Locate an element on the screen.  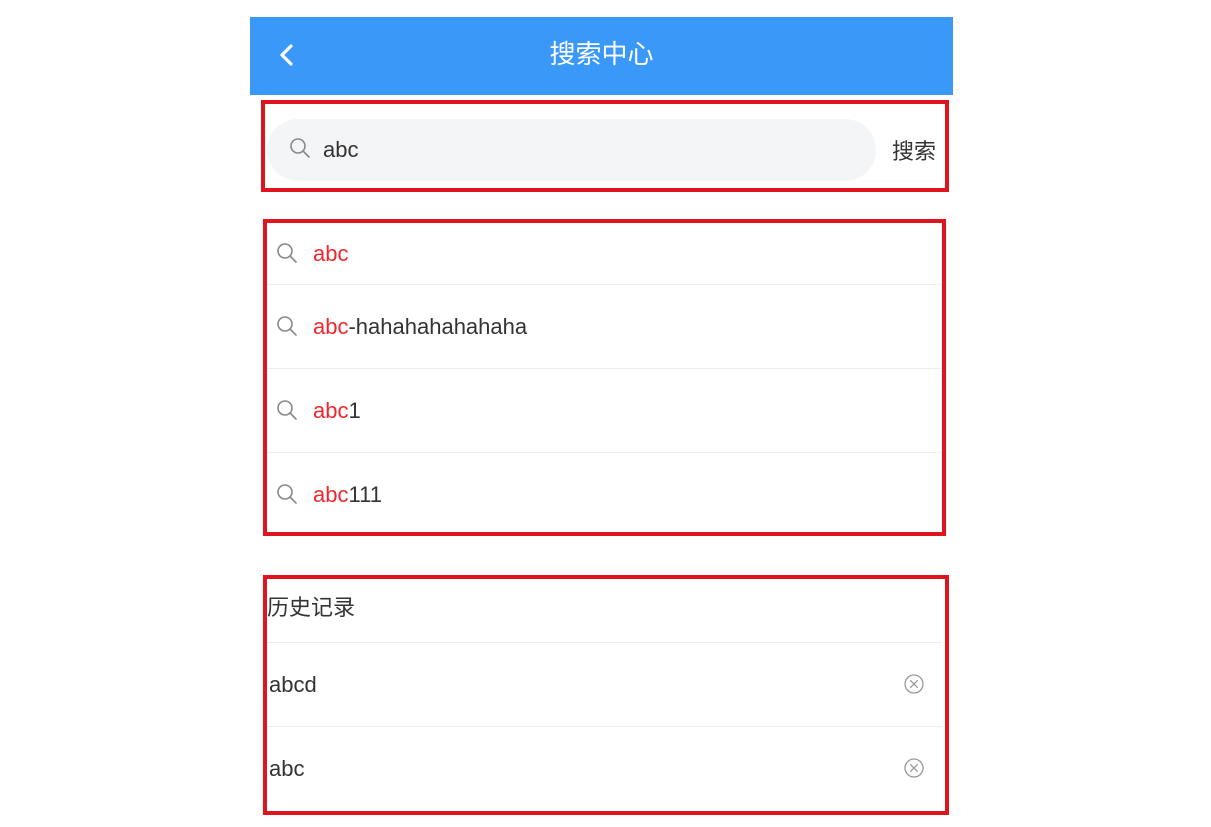
top-nav-bar: 搜索中心 is located at coordinates (601, 56).